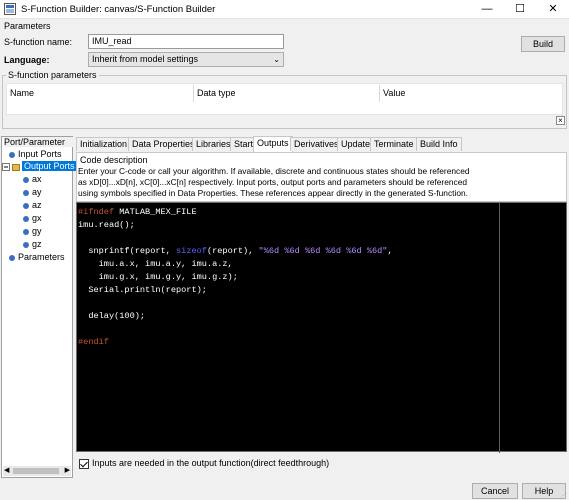 The width and height of the screenshot is (569, 500). Describe the element at coordinates (316, 144) in the screenshot. I see `tab-derivatives: Derivatives` at that location.